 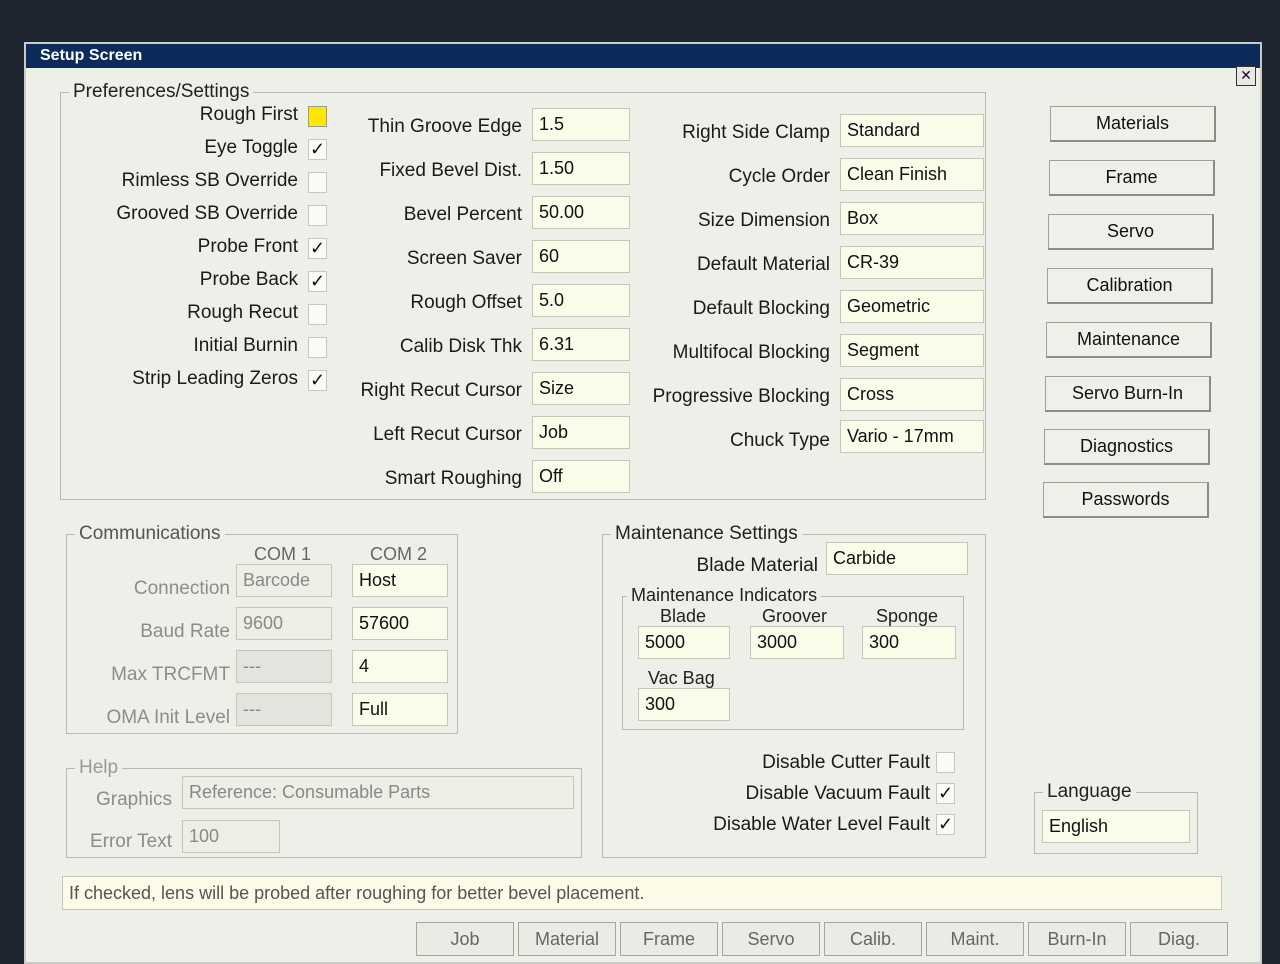 What do you see at coordinates (284, 580) in the screenshot?
I see `com1-connection-field: Barcode` at bounding box center [284, 580].